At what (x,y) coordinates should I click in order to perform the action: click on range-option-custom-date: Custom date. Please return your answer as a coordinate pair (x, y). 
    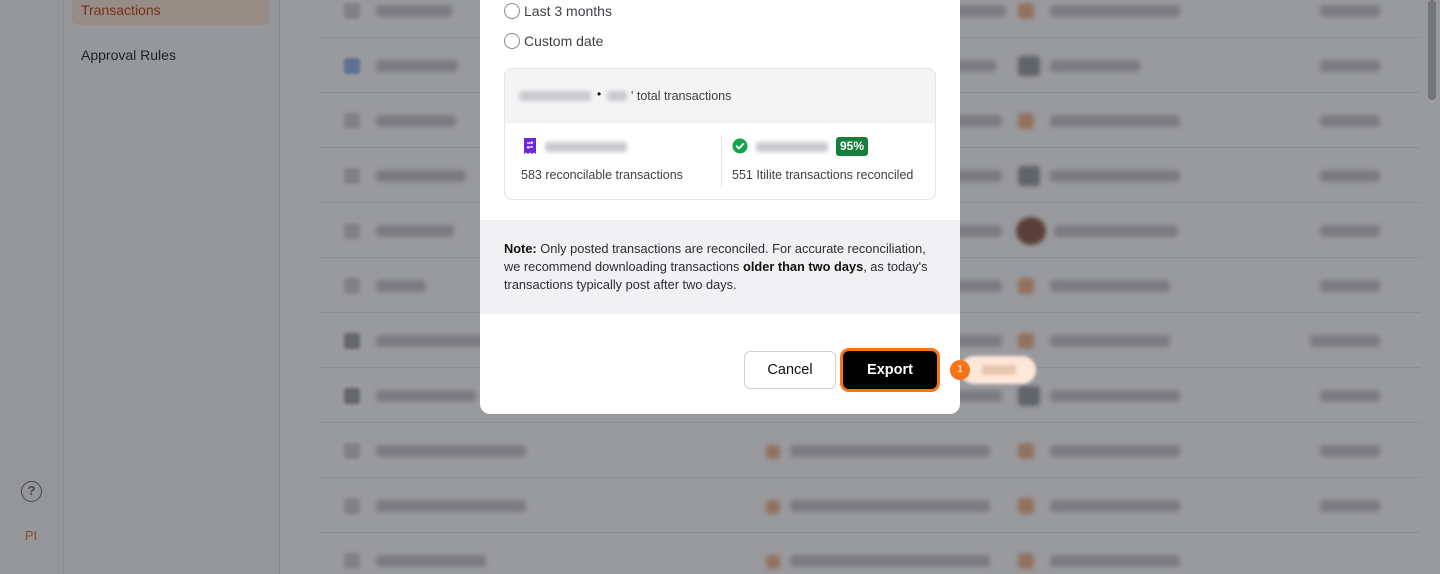
    Looking at the image, I should click on (553, 41).